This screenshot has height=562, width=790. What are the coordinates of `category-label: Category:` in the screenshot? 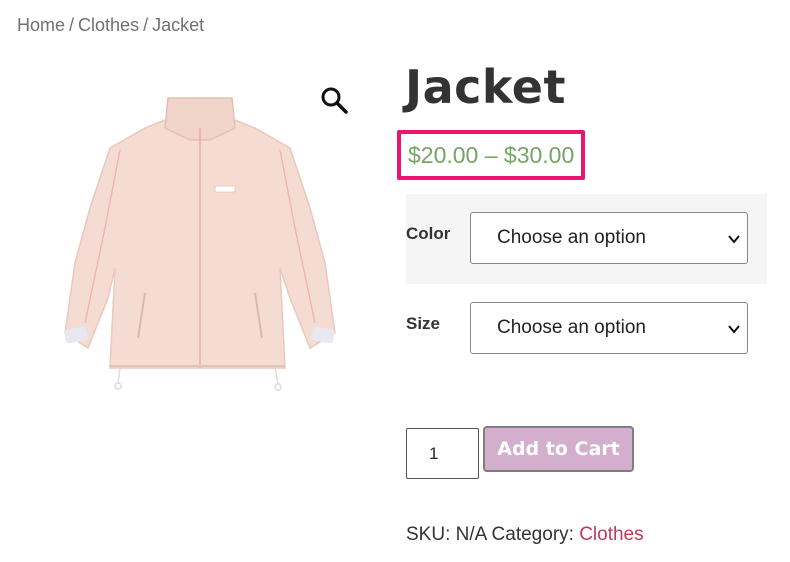 It's located at (532, 534).